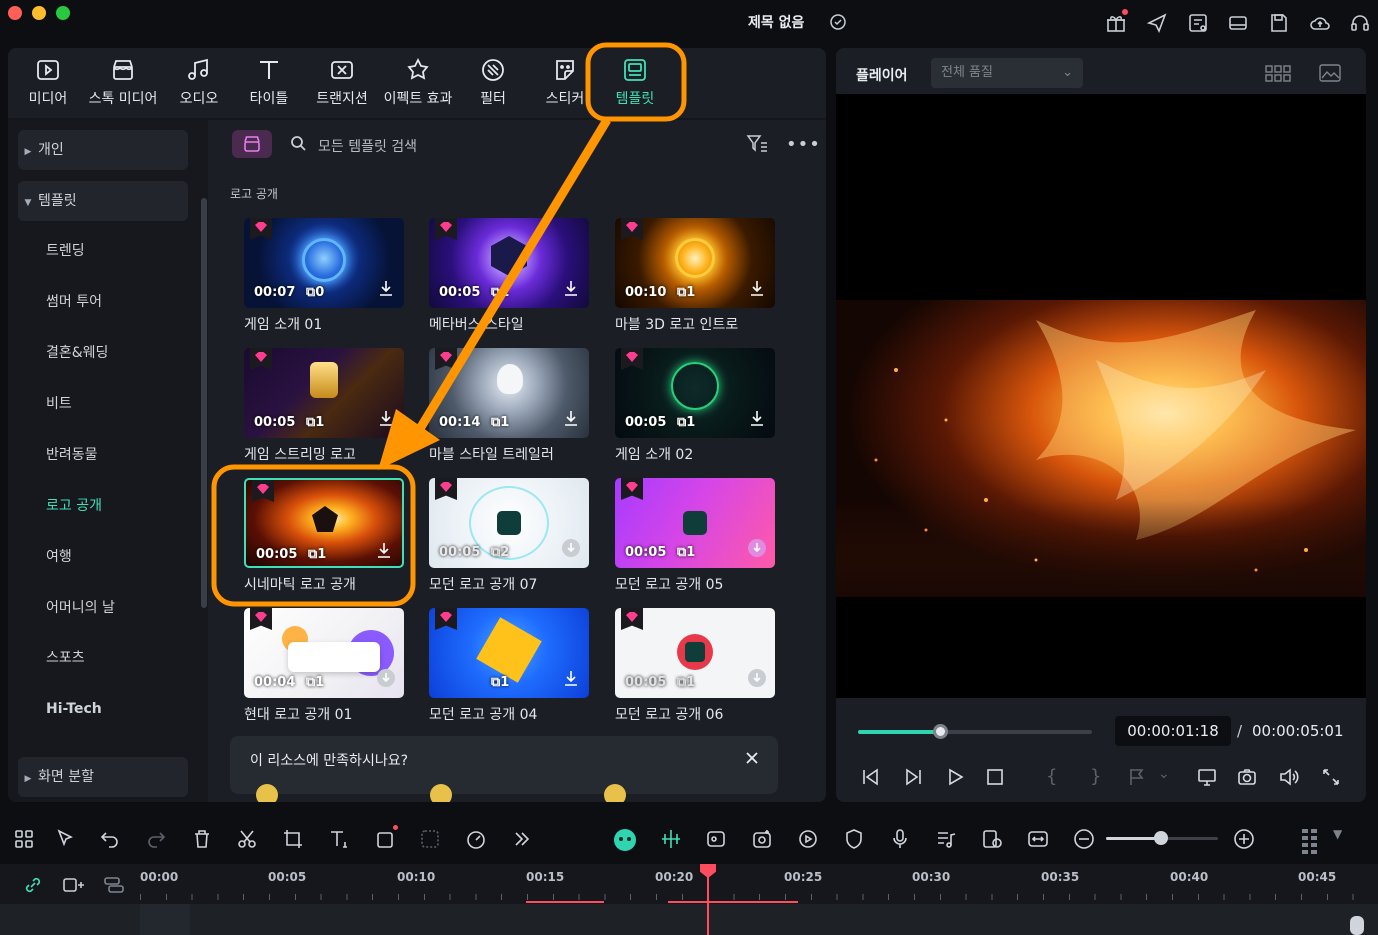 The height and width of the screenshot is (935, 1378). Describe the element at coordinates (1116, 22) in the screenshot. I see `gift-icon` at that location.